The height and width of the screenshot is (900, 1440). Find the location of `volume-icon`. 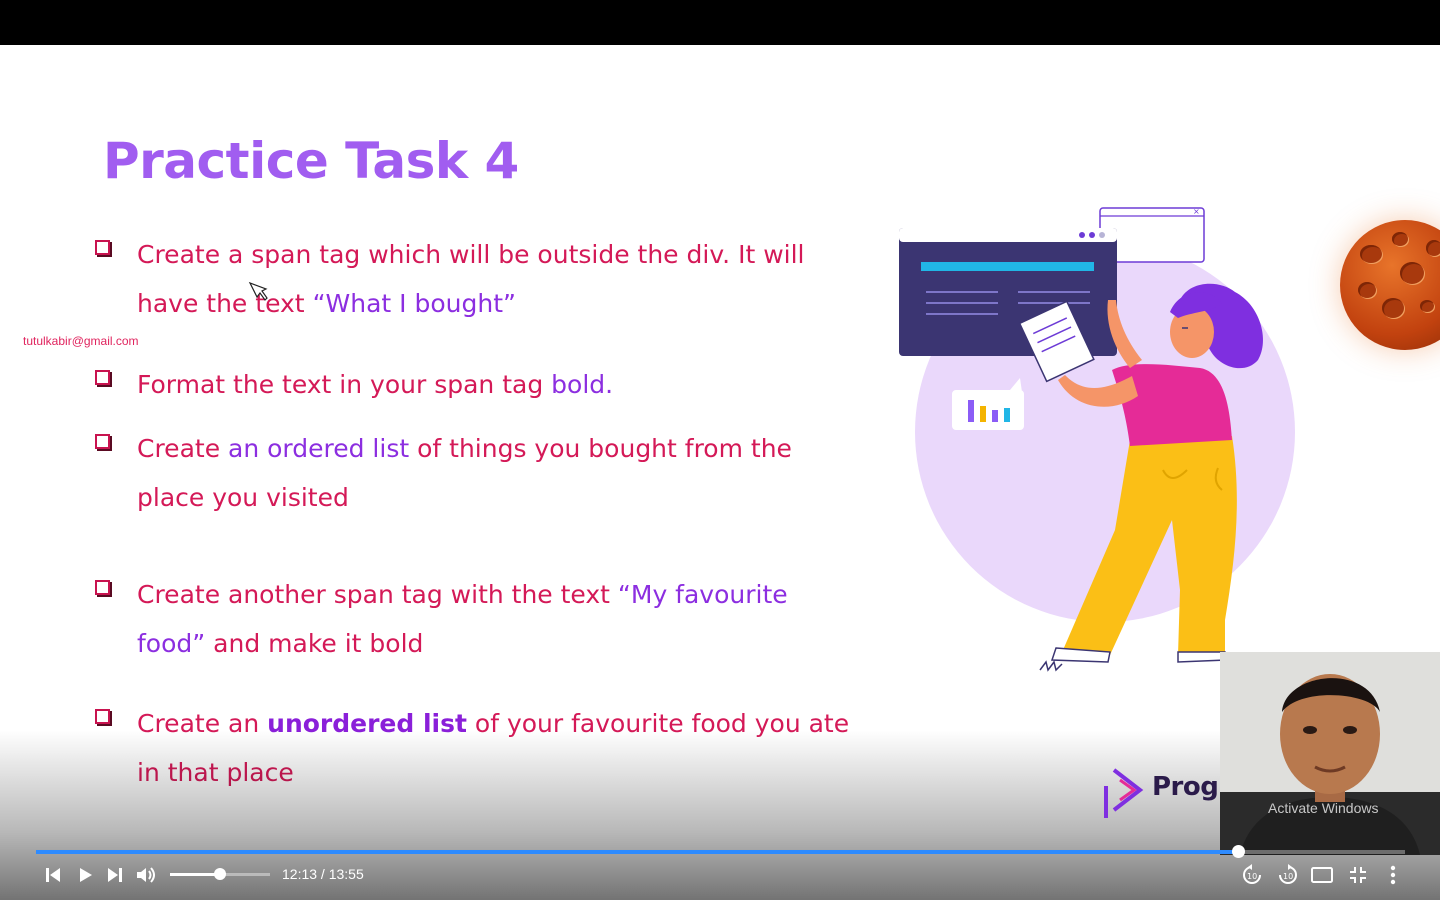

volume-icon is located at coordinates (146, 875).